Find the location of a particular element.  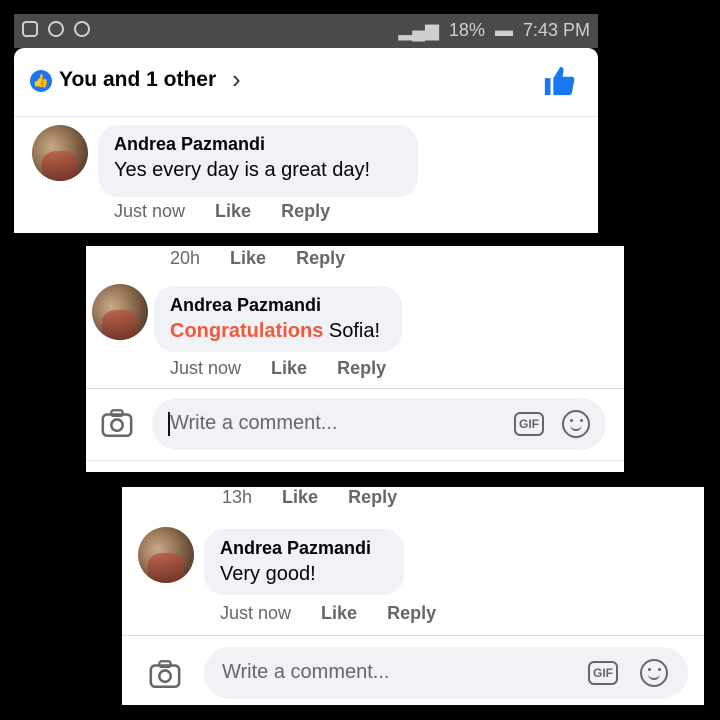

status-icons is located at coordinates (56, 29).